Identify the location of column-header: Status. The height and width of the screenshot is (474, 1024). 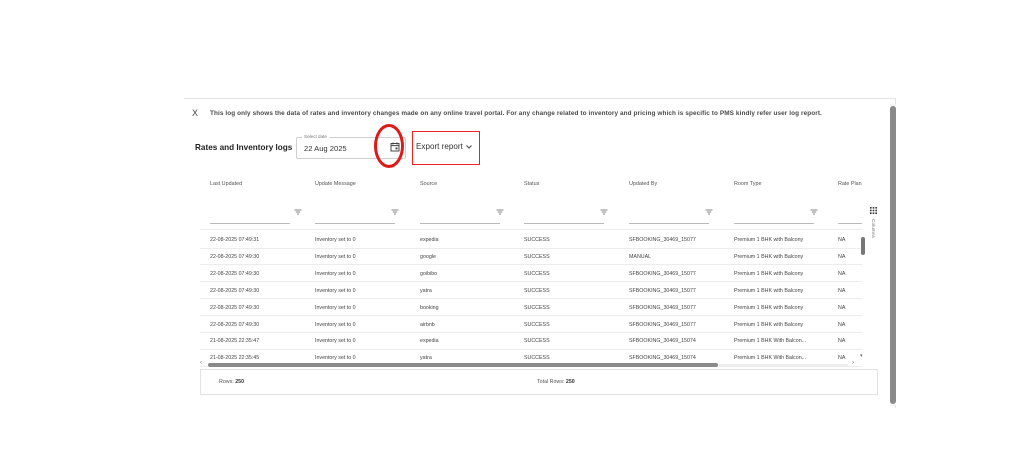
(531, 184).